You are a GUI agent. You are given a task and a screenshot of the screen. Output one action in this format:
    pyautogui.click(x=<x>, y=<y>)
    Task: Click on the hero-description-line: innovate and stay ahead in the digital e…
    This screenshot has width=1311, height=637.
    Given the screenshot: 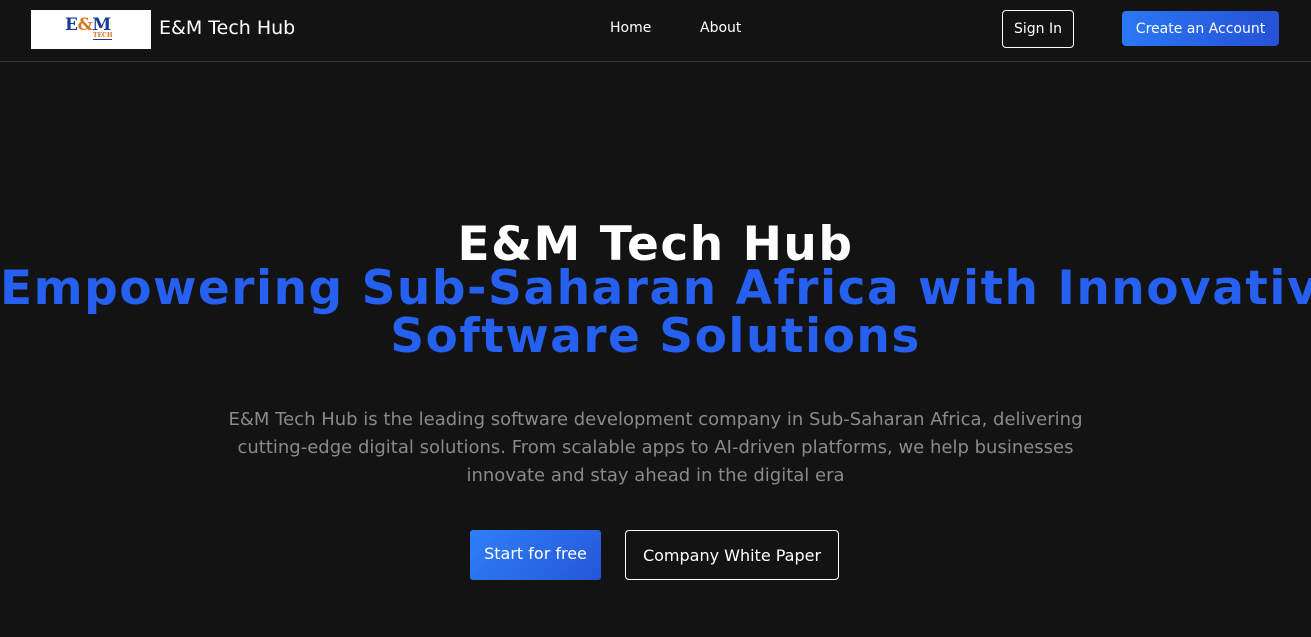 What is the action you would take?
    pyautogui.click(x=655, y=475)
    